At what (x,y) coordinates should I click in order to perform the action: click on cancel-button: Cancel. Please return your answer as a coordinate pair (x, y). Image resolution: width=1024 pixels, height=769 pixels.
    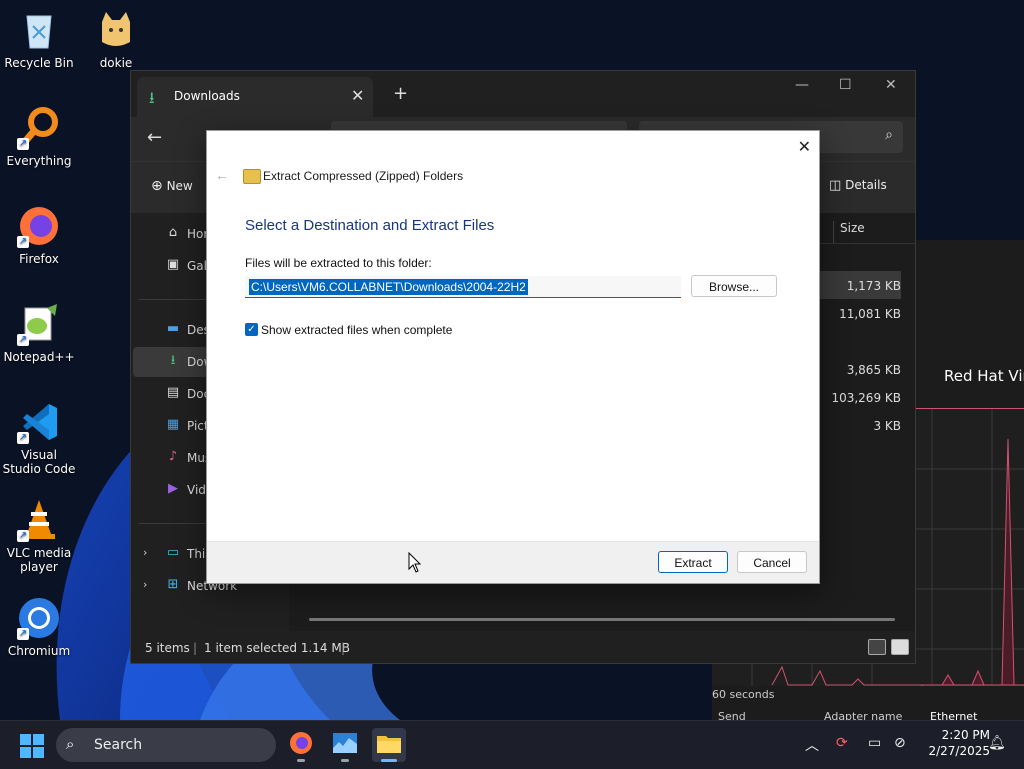
    Looking at the image, I should click on (772, 562).